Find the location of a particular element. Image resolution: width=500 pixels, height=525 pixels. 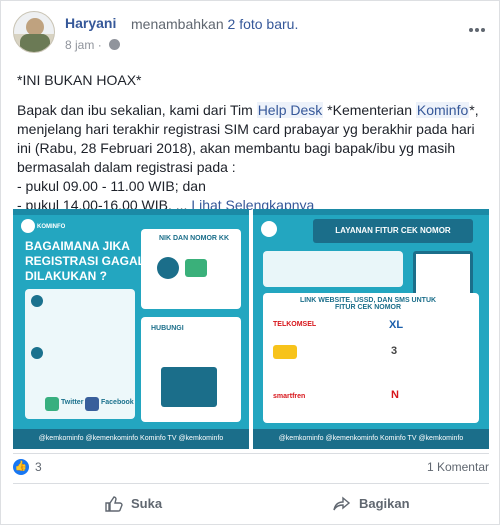

person-icon is located at coordinates (168, 268).